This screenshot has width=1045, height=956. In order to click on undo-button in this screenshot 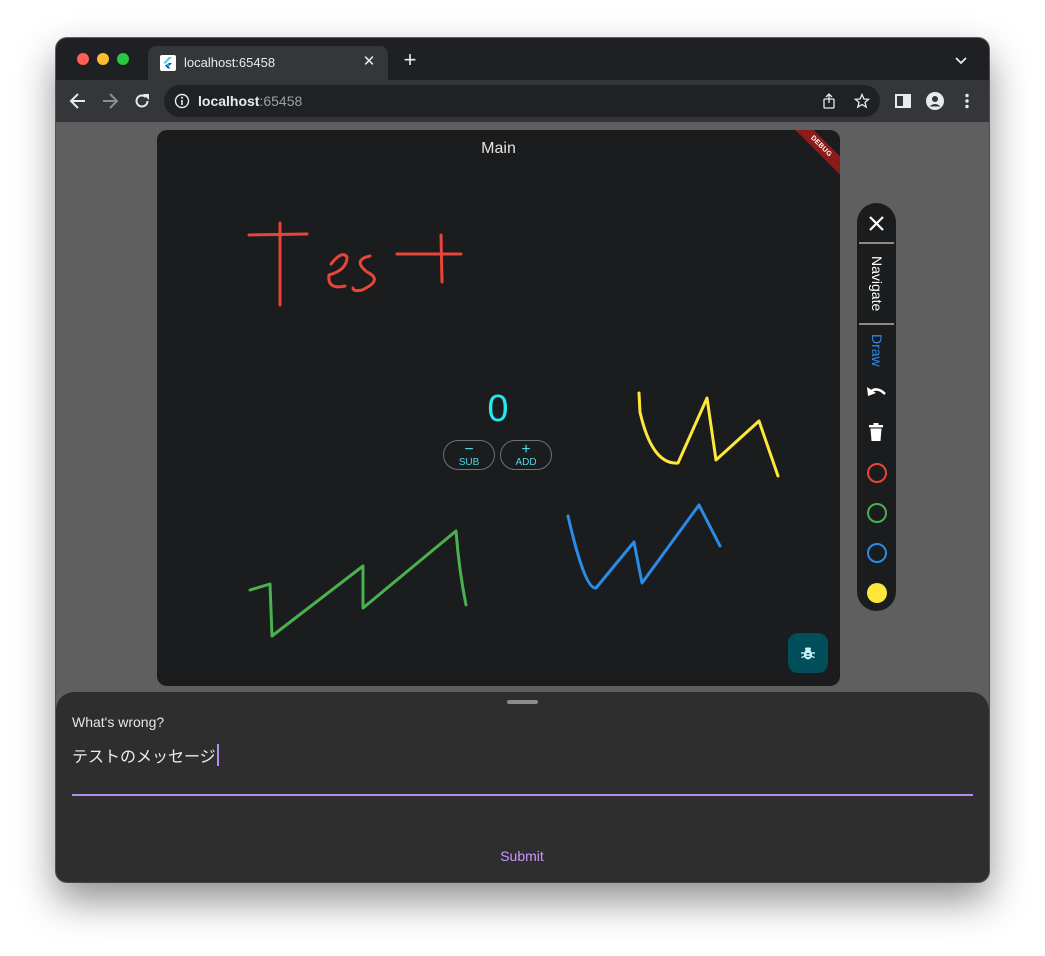, I will do `click(876, 393)`.